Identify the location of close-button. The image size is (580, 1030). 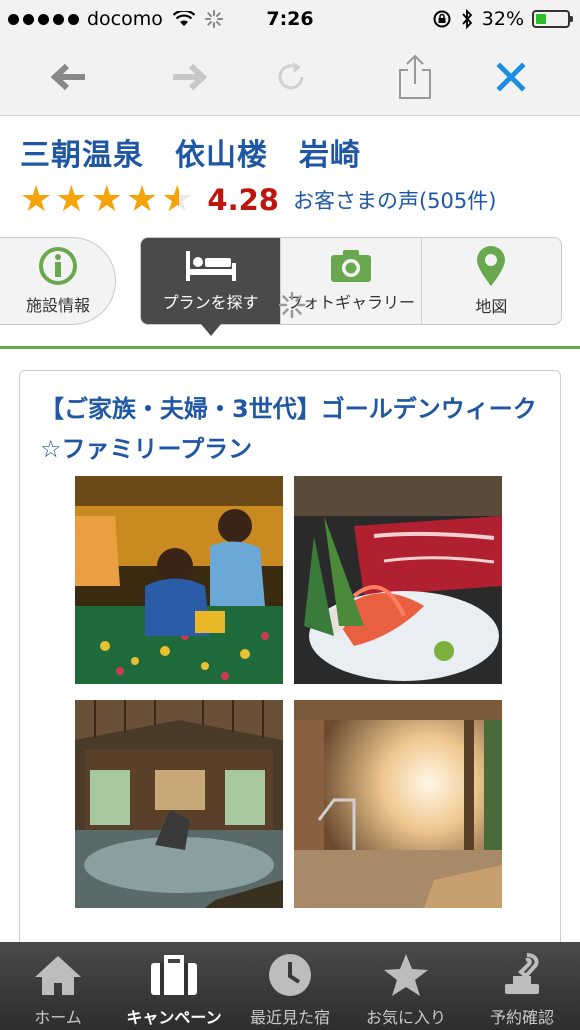
(511, 77).